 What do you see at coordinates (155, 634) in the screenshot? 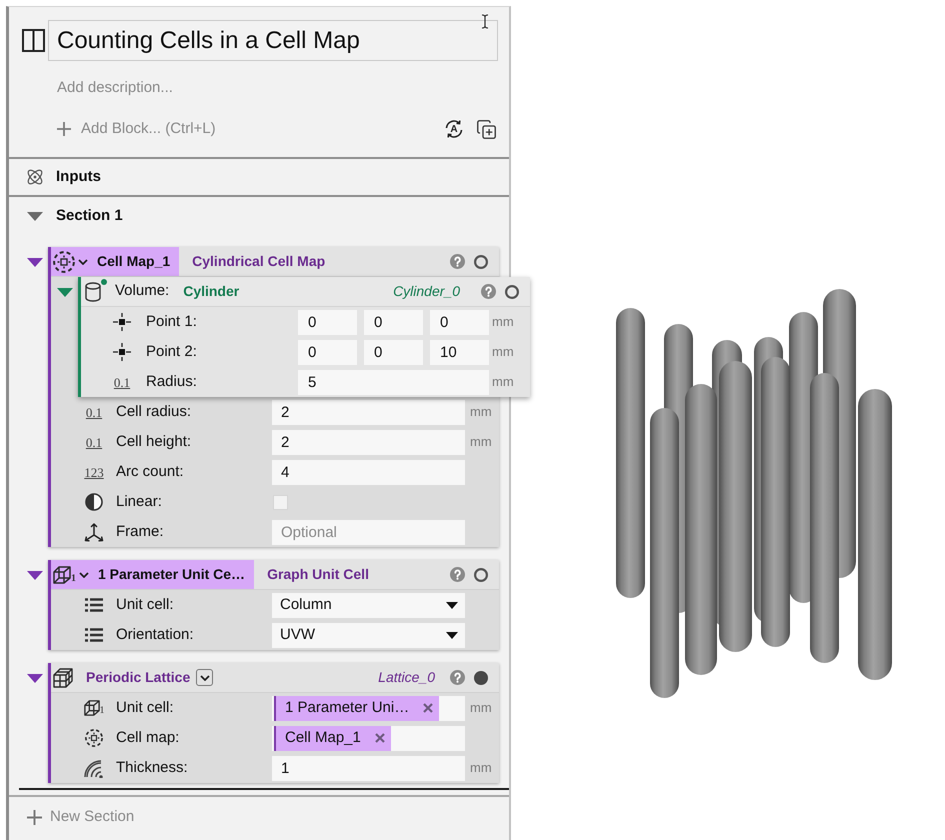
I see `field-label: Orientation:` at bounding box center [155, 634].